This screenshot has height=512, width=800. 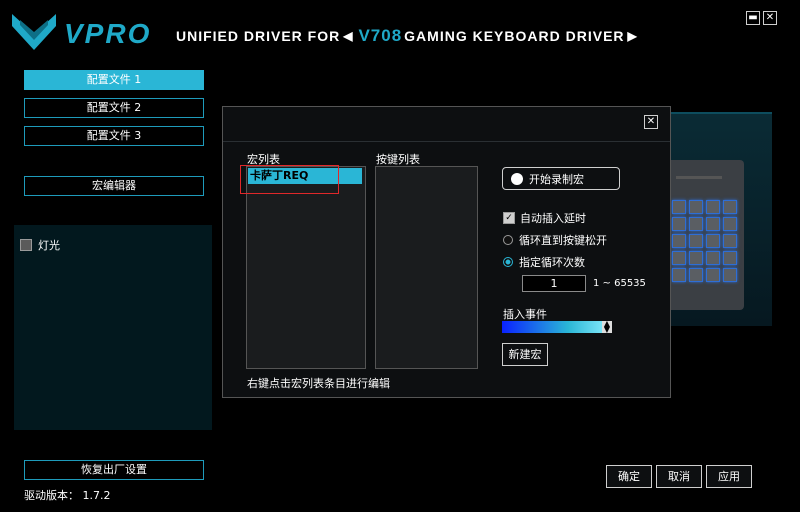 I want to click on profile-1-button: 配置文件 1, so click(x=114, y=80).